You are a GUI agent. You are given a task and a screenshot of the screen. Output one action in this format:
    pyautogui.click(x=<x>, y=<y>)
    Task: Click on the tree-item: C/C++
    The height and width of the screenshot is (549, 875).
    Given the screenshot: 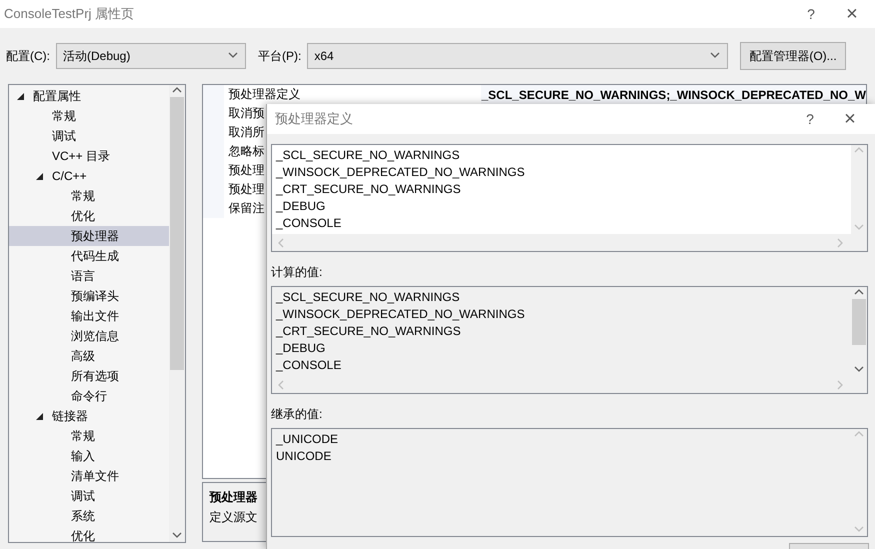 What is the action you would take?
    pyautogui.click(x=89, y=176)
    